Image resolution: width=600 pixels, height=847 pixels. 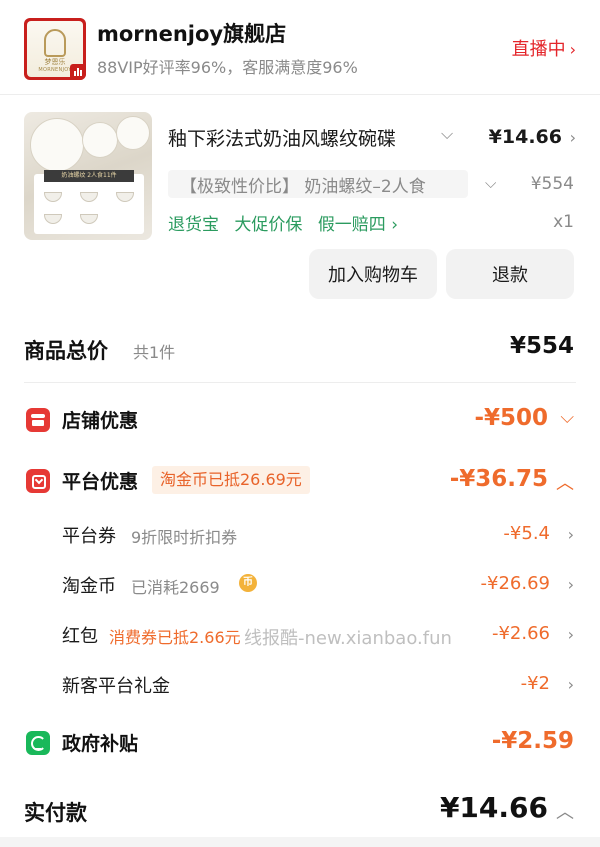 I want to click on product-spec: 【极致性价比】 奶油螺纹–2人食, so click(x=325, y=184).